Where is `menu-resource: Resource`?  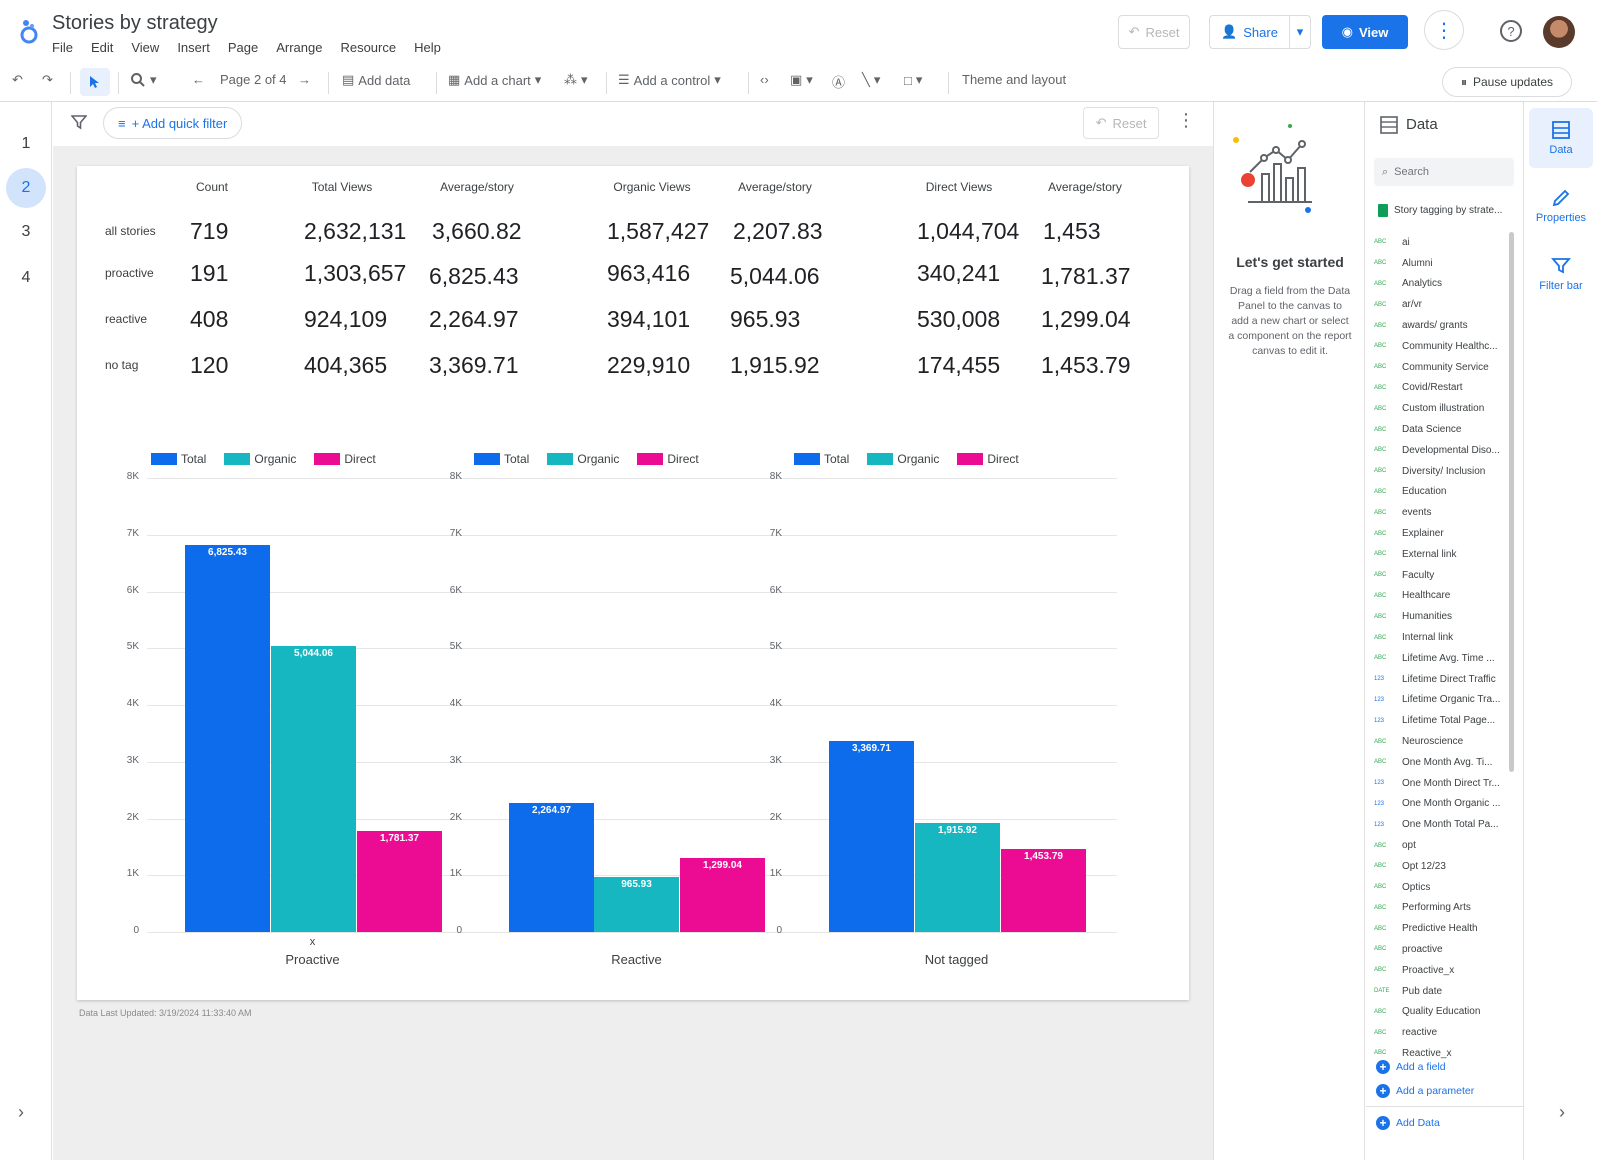 menu-resource: Resource is located at coordinates (368, 47).